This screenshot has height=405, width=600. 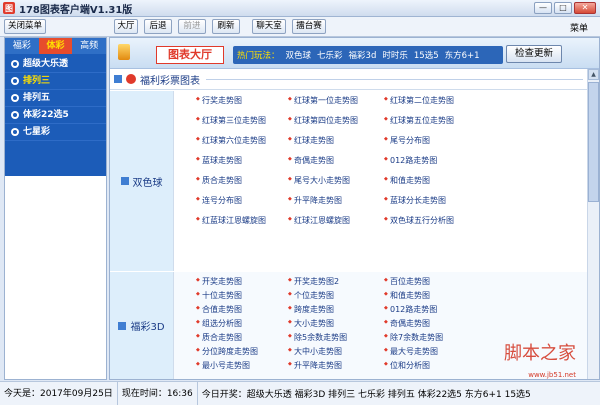 What do you see at coordinates (432, 100) in the screenshot?
I see `chart-link: 红球第二位走势图` at bounding box center [432, 100].